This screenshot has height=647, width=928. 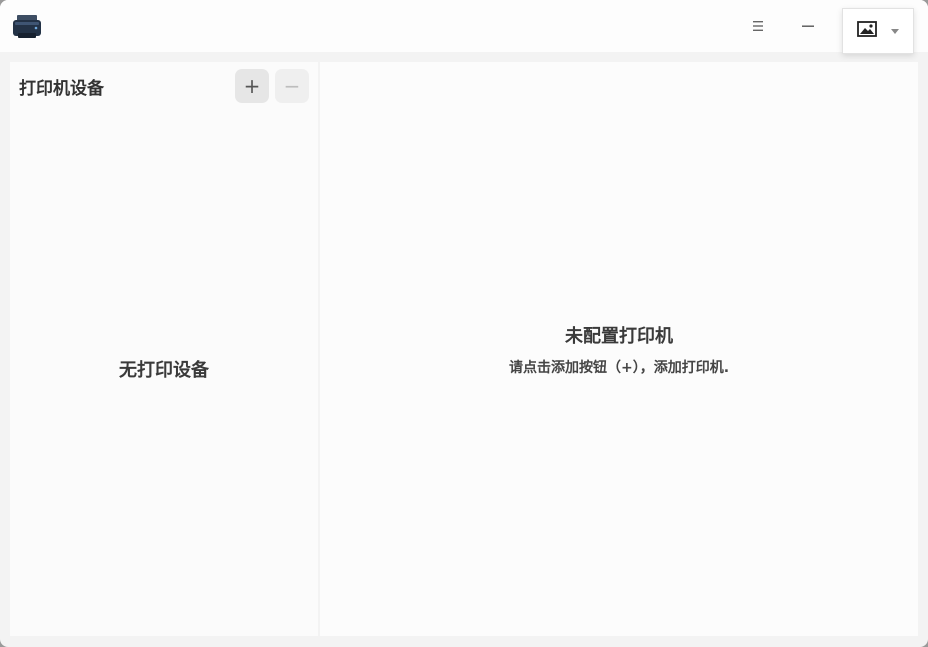 I want to click on panel-title: 打印机设备, so click(x=61, y=89).